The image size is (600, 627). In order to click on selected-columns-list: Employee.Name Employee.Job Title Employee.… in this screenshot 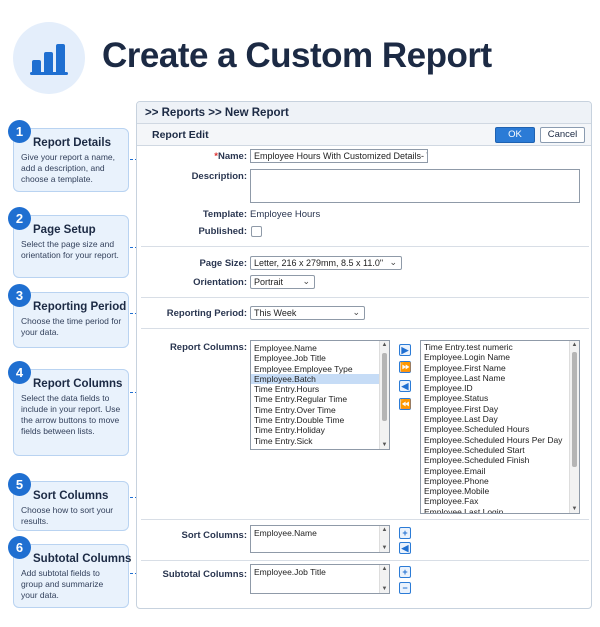, I will do `click(320, 395)`.